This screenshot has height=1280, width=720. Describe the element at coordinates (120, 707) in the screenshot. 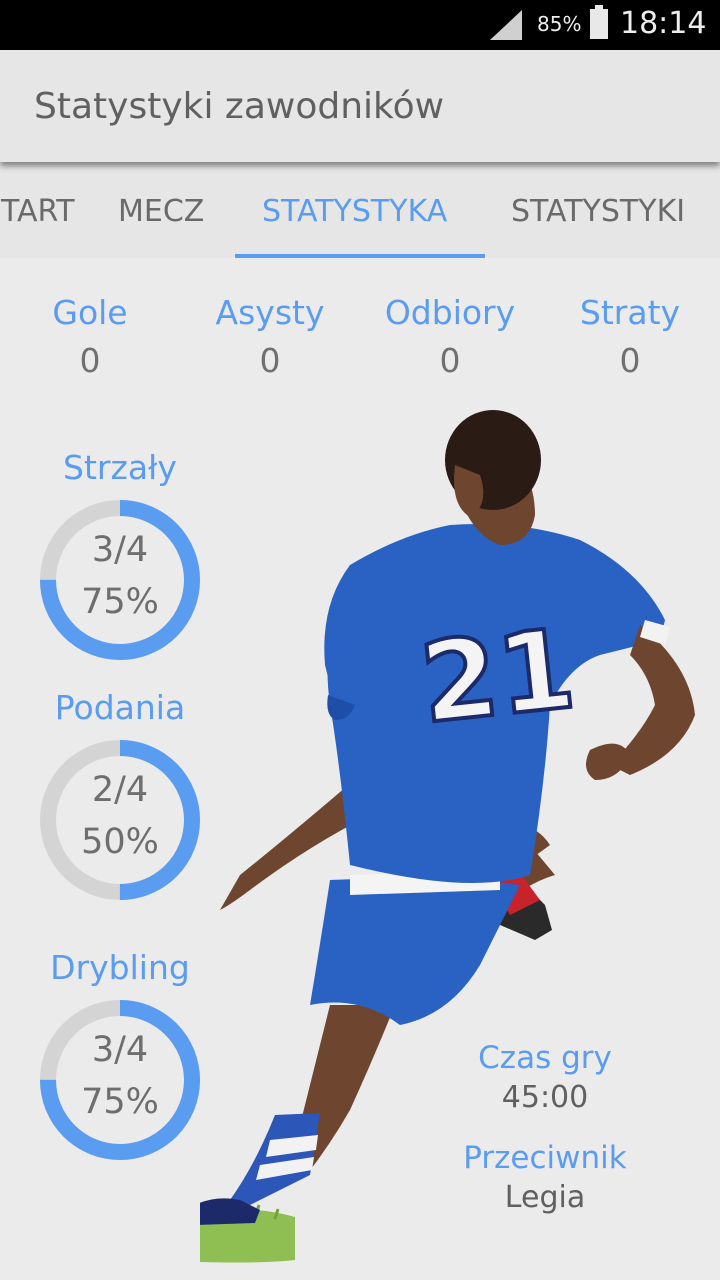

I see `passes-label: Podania` at that location.